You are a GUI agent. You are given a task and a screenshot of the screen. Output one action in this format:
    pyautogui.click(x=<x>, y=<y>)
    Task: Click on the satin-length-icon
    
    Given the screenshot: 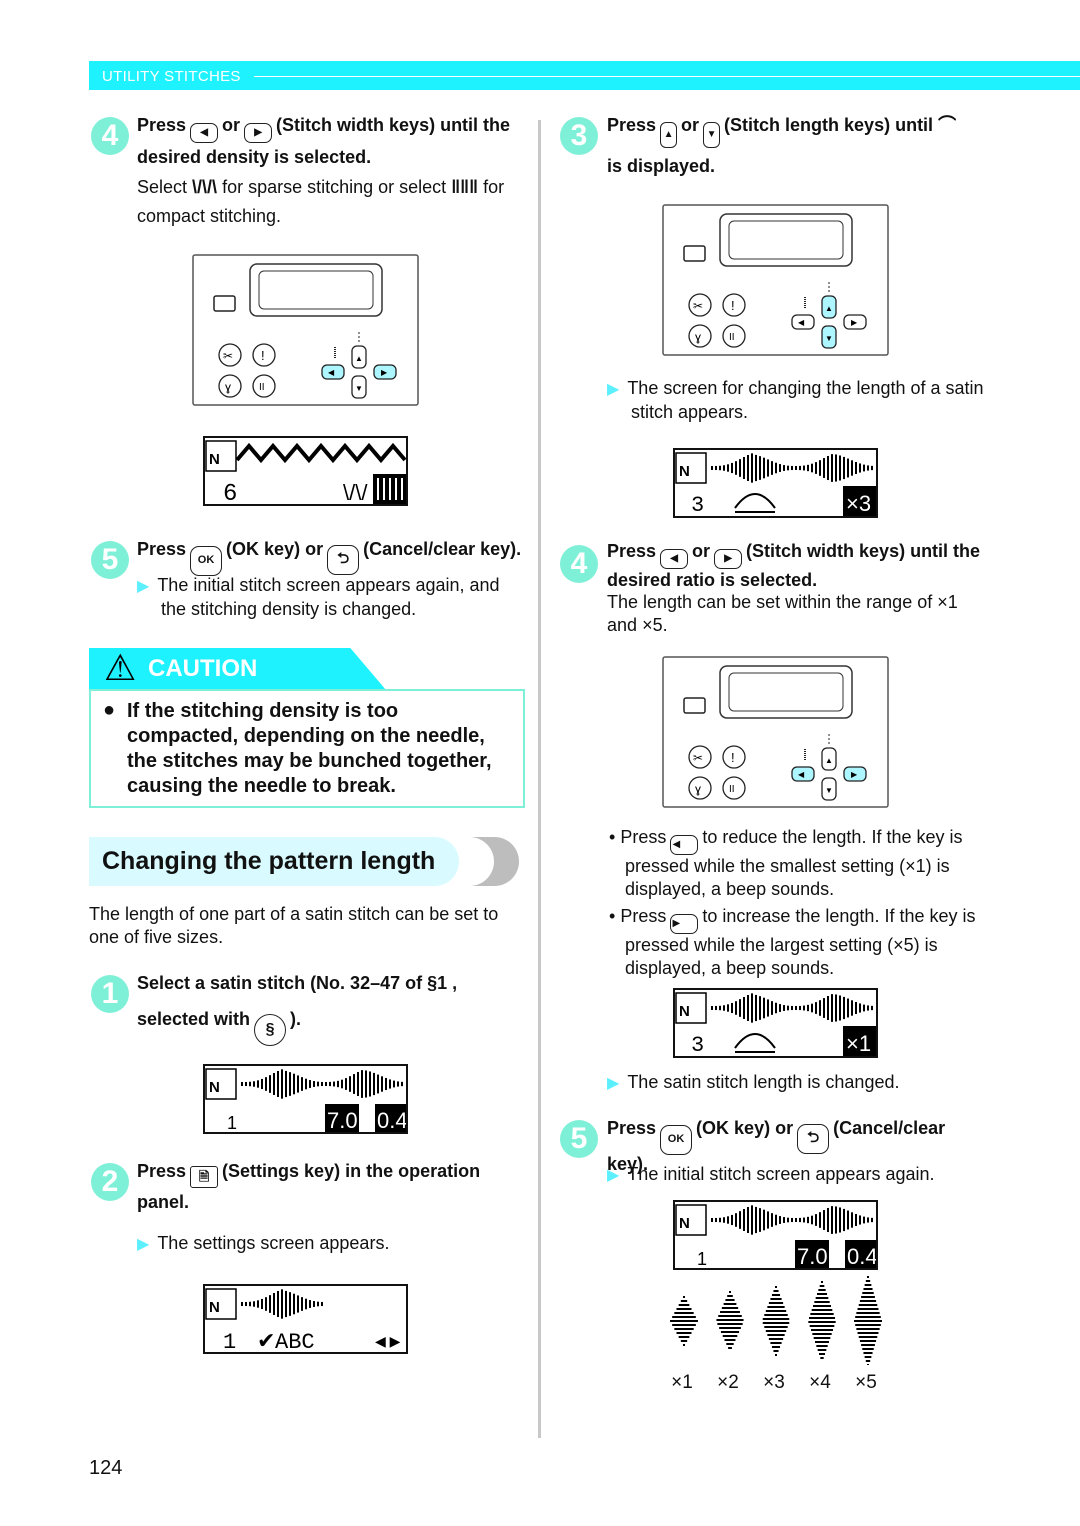 What is the action you would take?
    pyautogui.click(x=755, y=503)
    